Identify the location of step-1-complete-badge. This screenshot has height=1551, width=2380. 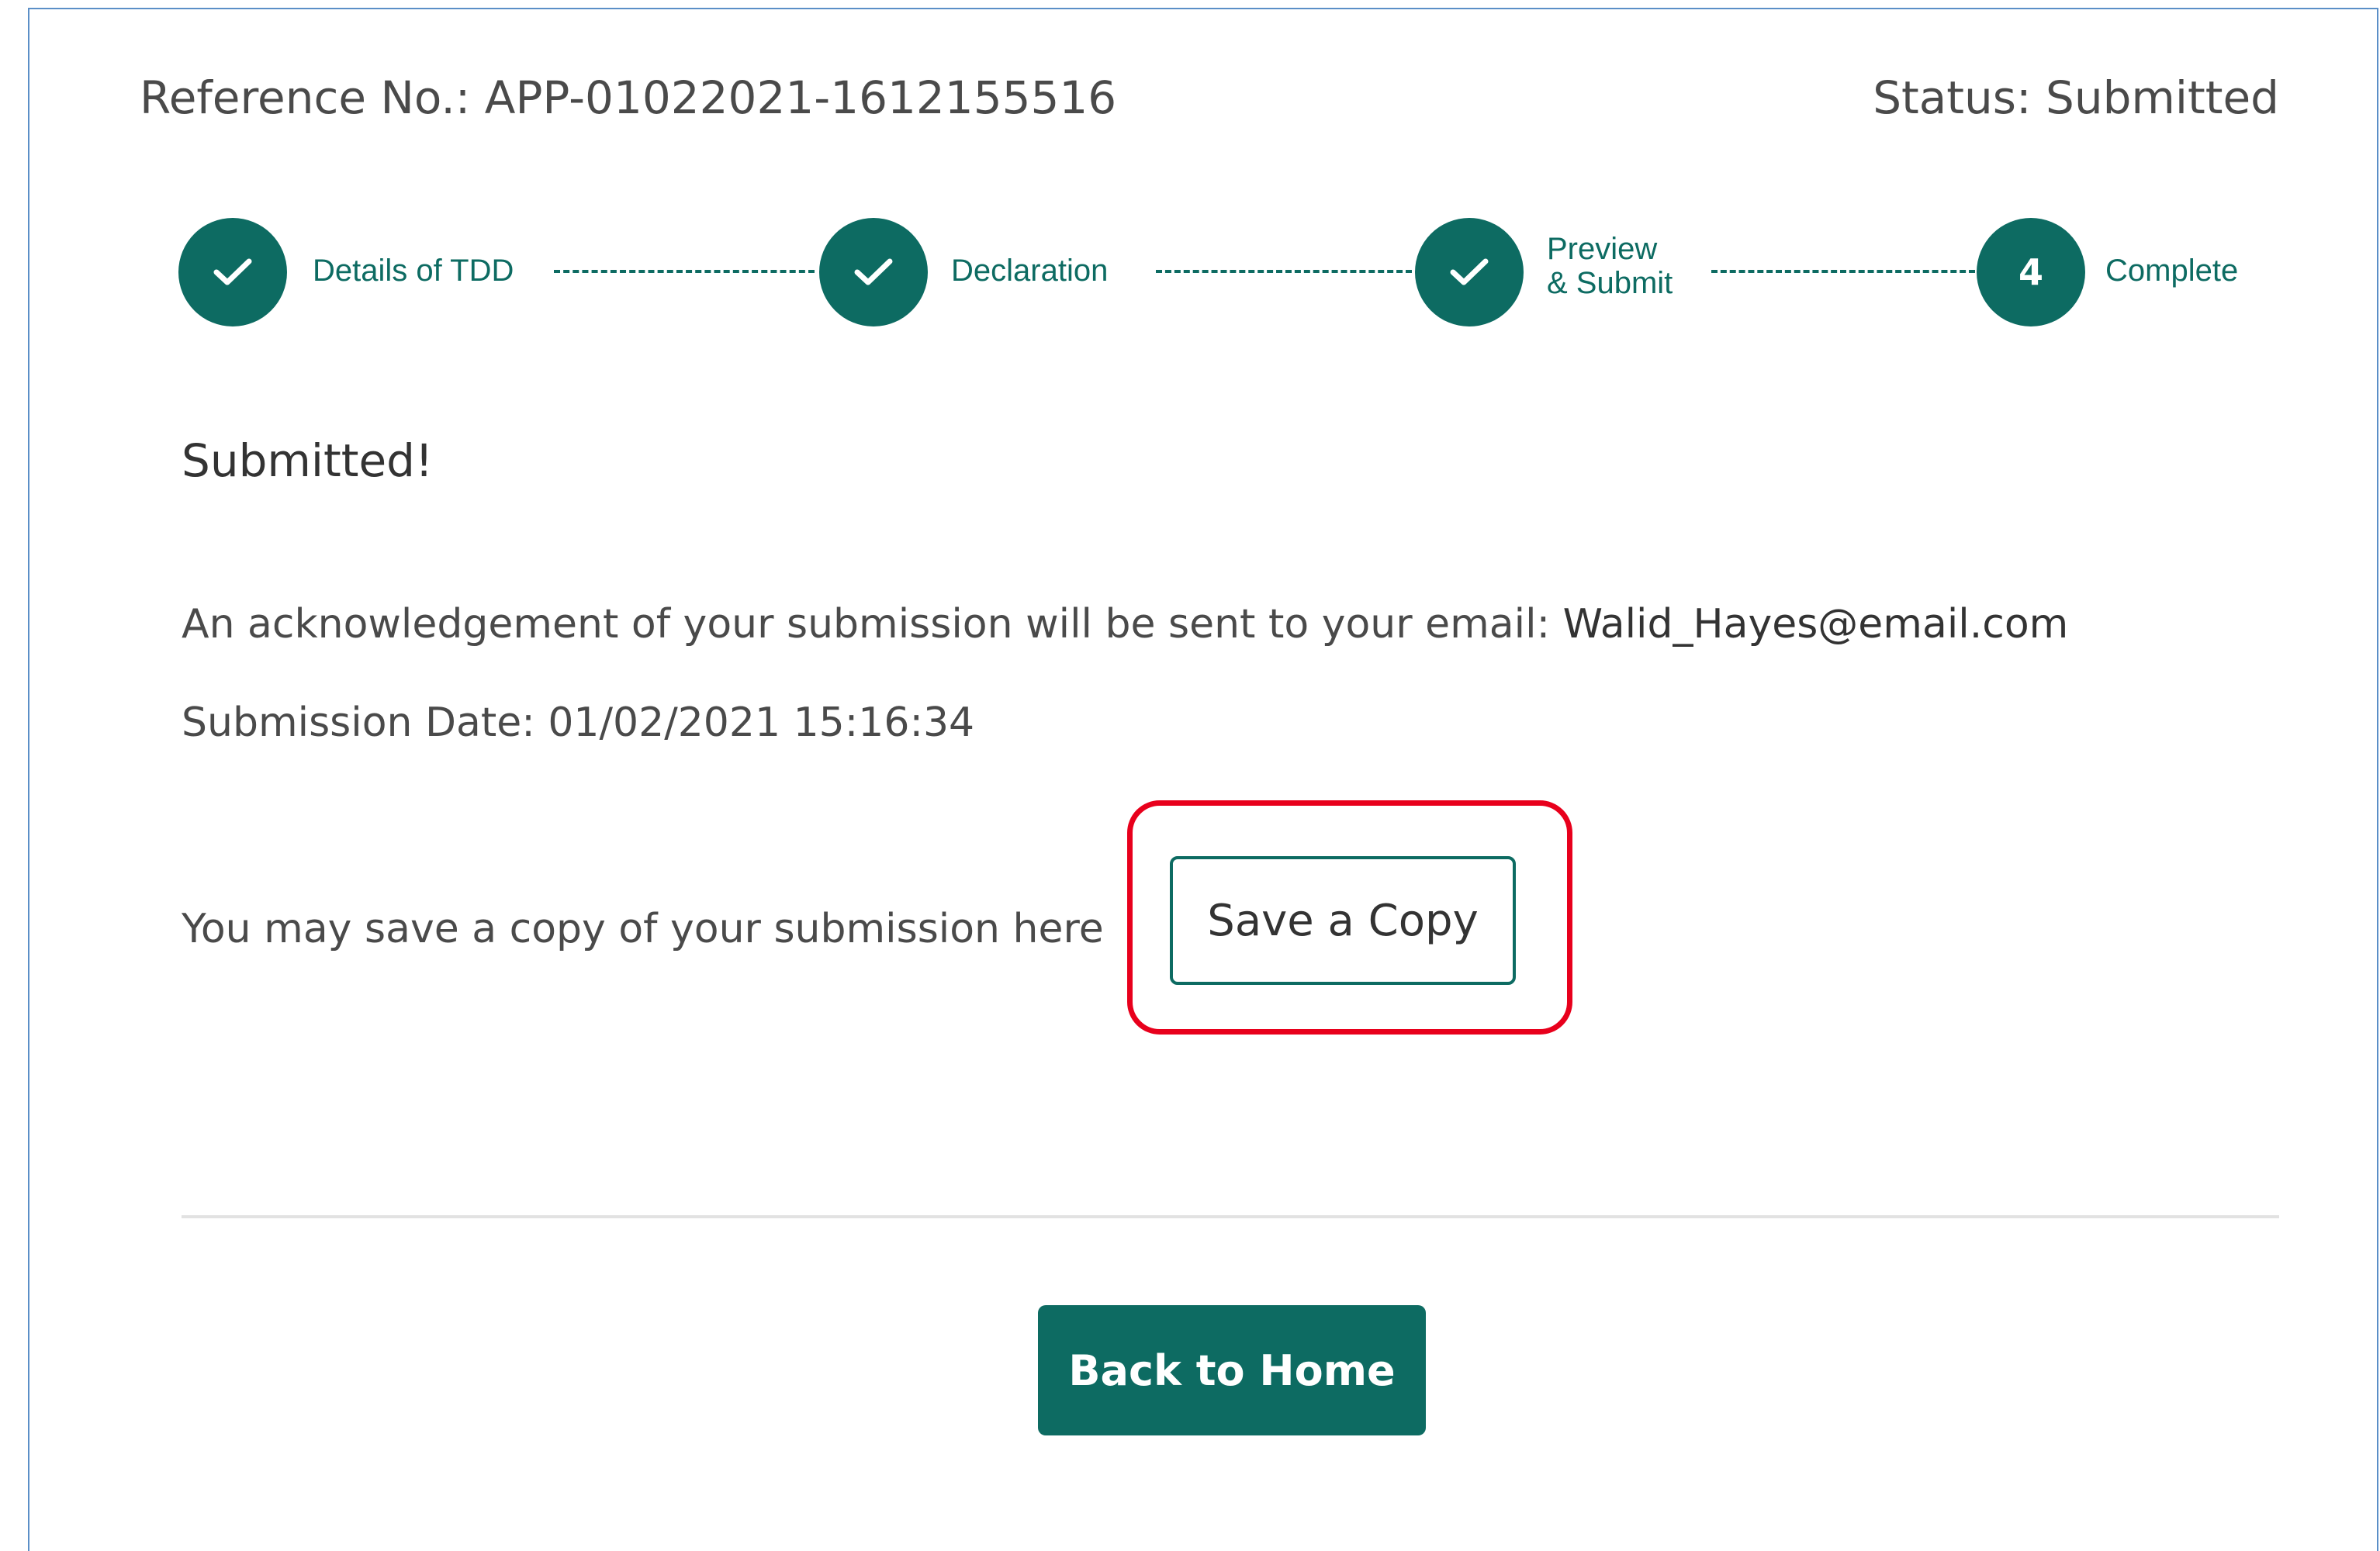
(232, 272).